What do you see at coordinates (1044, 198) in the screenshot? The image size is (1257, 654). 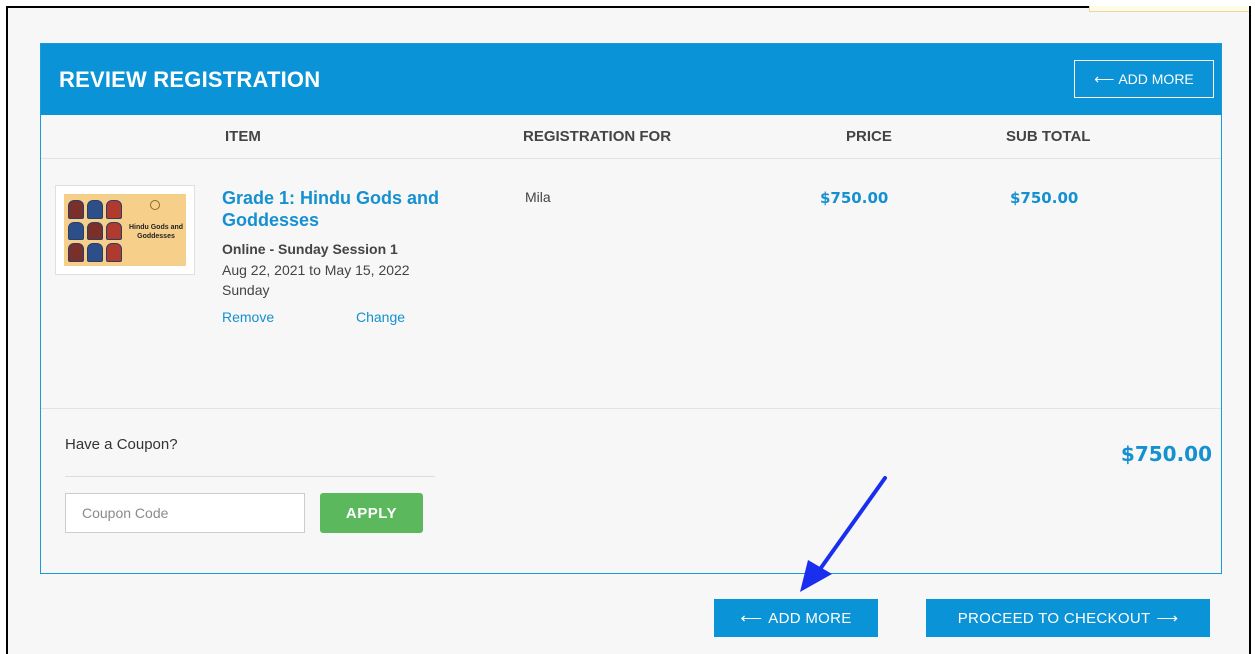 I see `sub-total-value: $750.00` at bounding box center [1044, 198].